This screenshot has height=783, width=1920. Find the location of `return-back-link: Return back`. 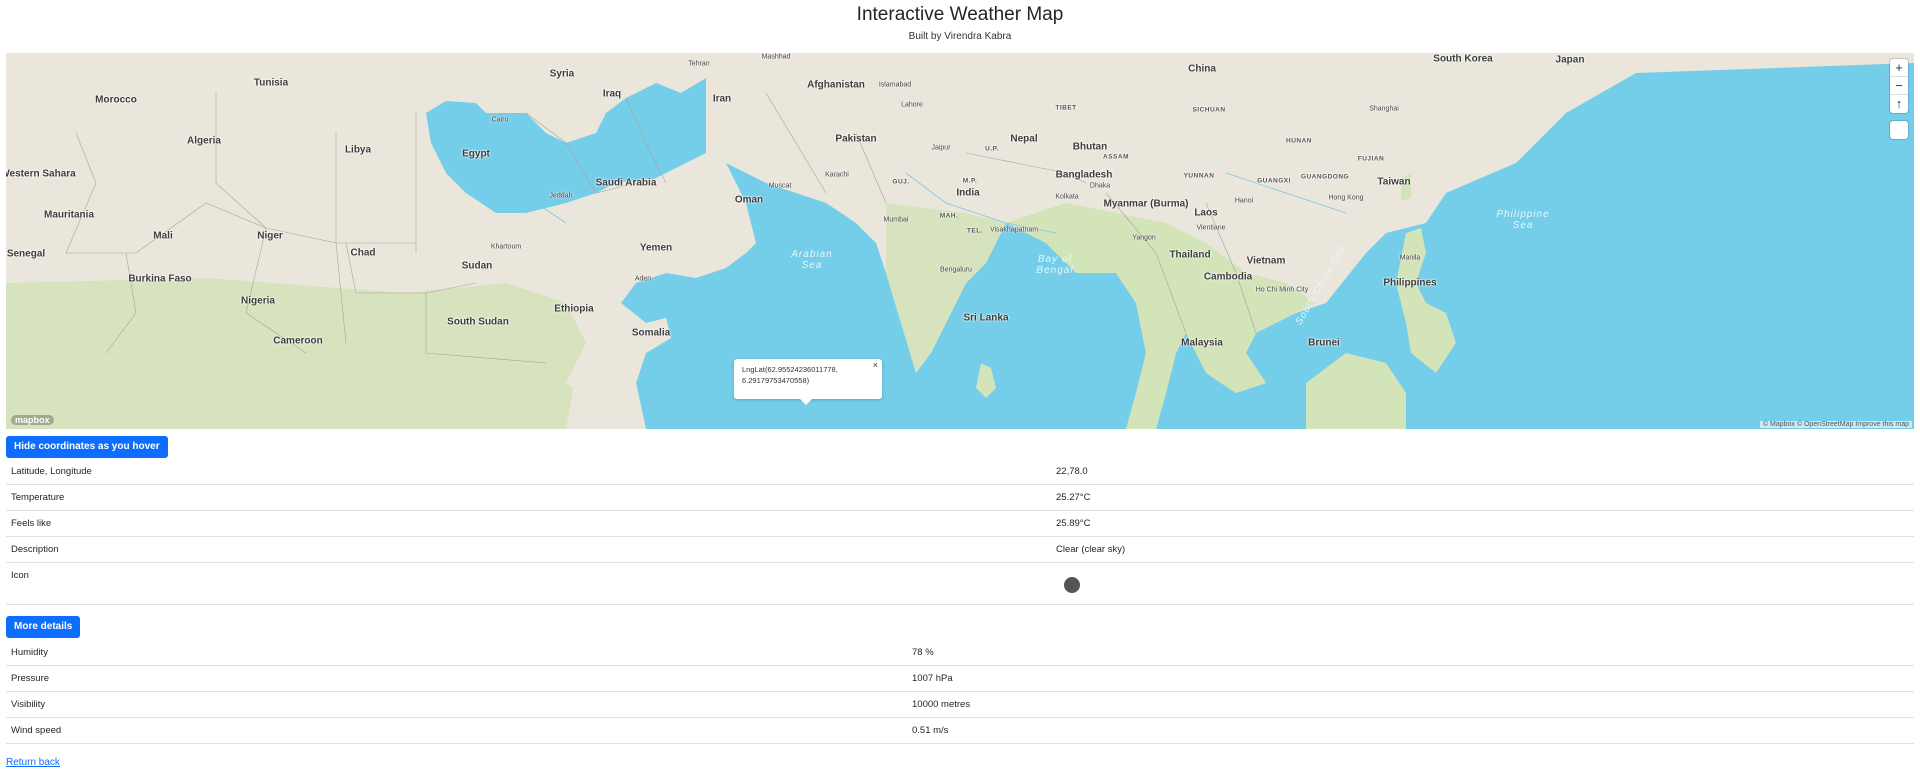

return-back-link: Return back is located at coordinates (33, 762).